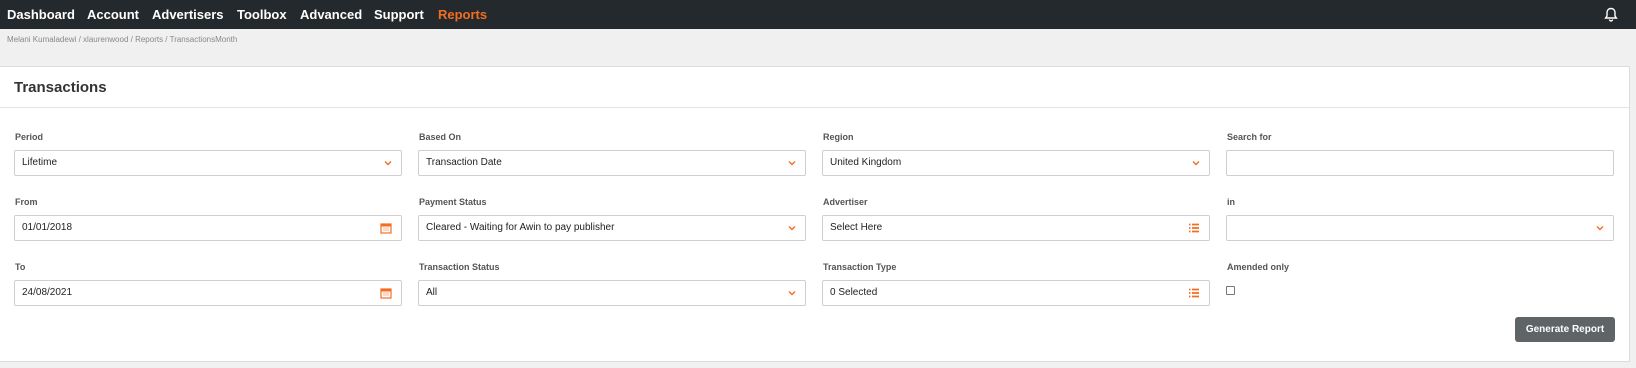 The height and width of the screenshot is (368, 1636). I want to click on payment-status-label: Payment Status, so click(453, 202).